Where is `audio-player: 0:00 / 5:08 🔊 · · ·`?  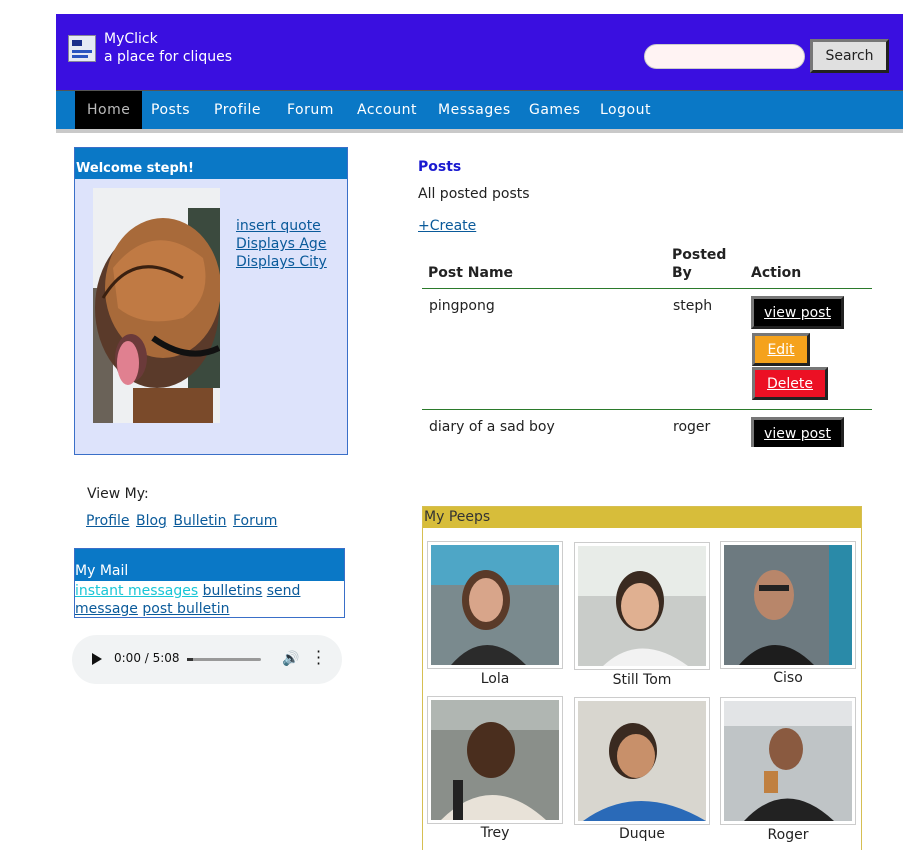
audio-player: 0:00 / 5:08 🔊 · · · is located at coordinates (207, 659).